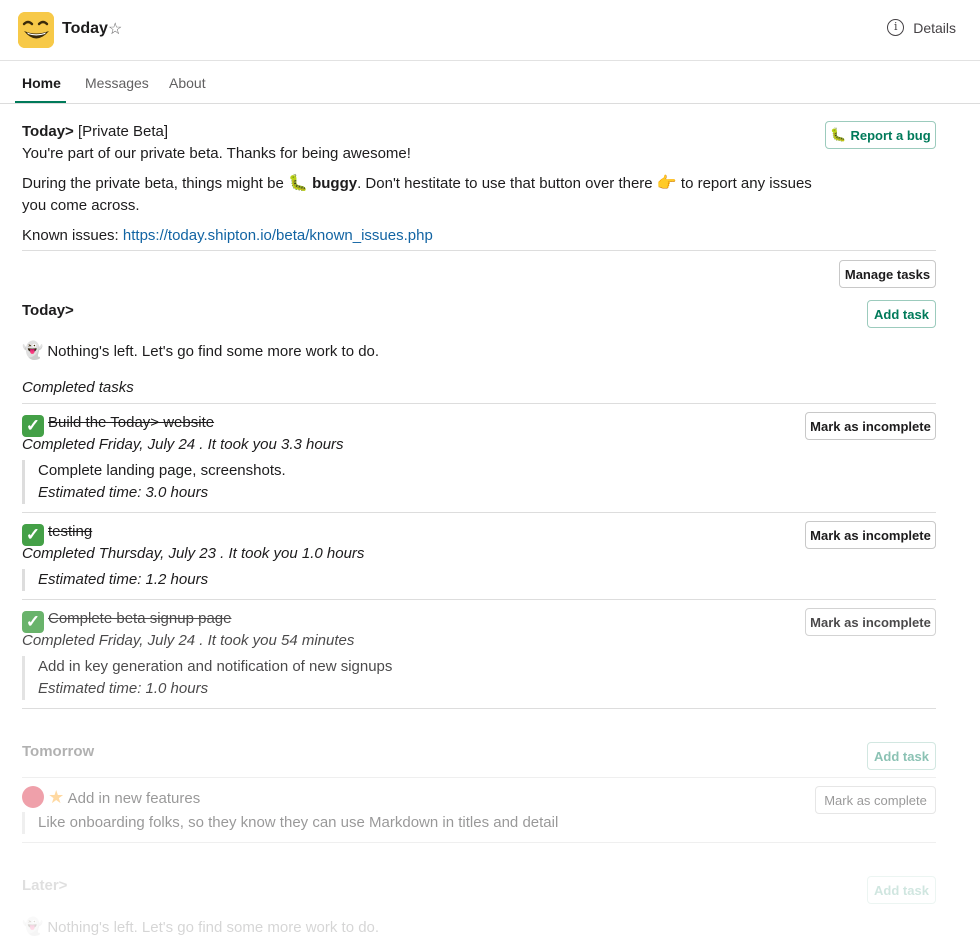 Image resolution: width=980 pixels, height=939 pixels. What do you see at coordinates (56, 797) in the screenshot?
I see `star-icon: ★` at bounding box center [56, 797].